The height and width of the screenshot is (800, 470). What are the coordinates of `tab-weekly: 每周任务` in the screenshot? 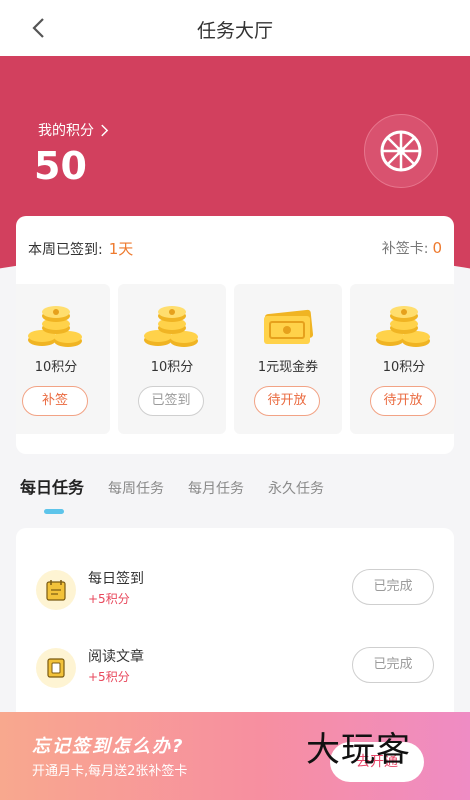 It's located at (136, 488).